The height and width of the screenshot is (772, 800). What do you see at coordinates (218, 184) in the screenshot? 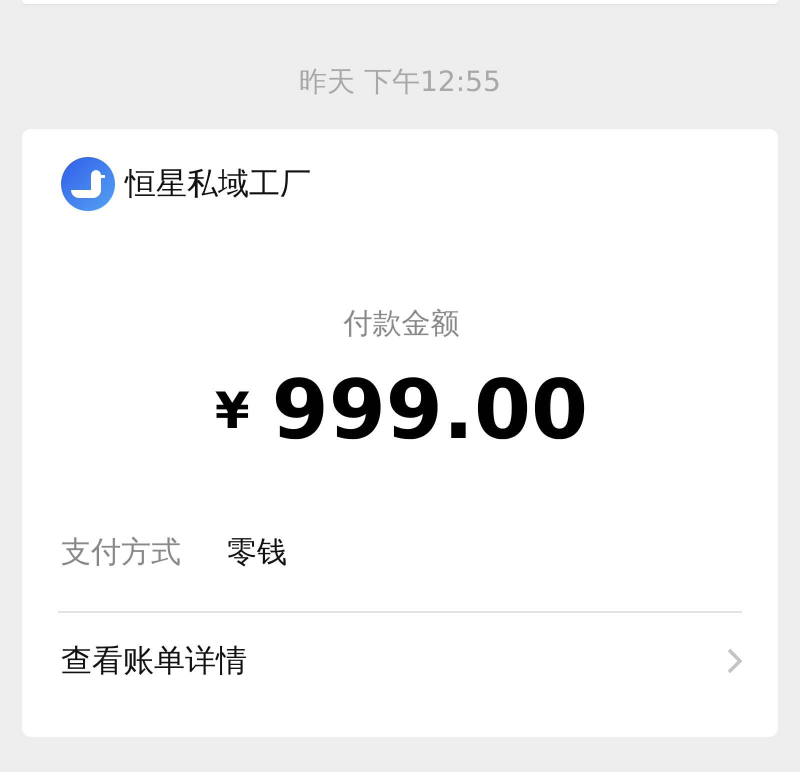
I see `merchant-name: 恒星私域工厂` at bounding box center [218, 184].